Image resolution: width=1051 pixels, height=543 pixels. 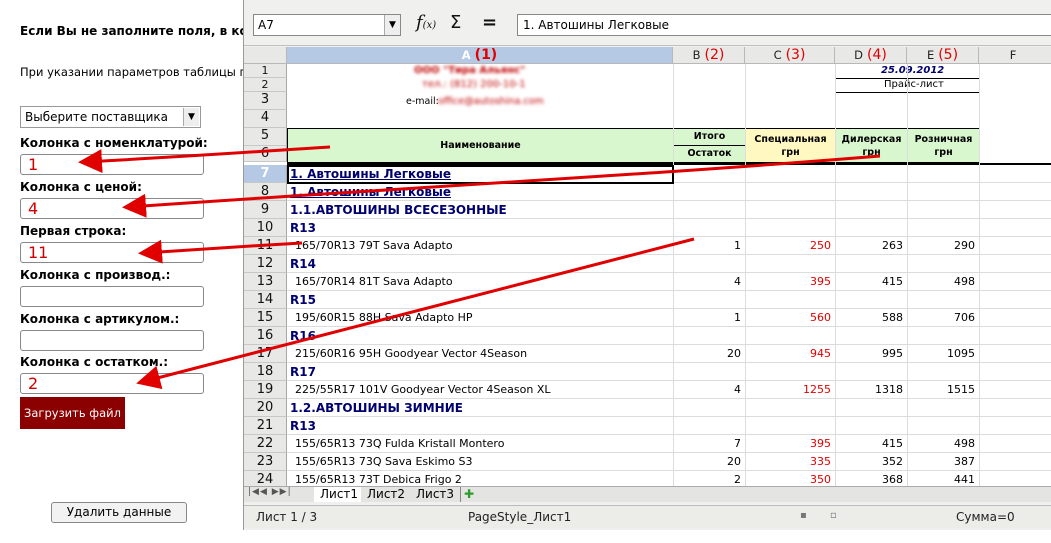 What do you see at coordinates (790, 444) in the screenshot?
I see `cell-C22: 395` at bounding box center [790, 444].